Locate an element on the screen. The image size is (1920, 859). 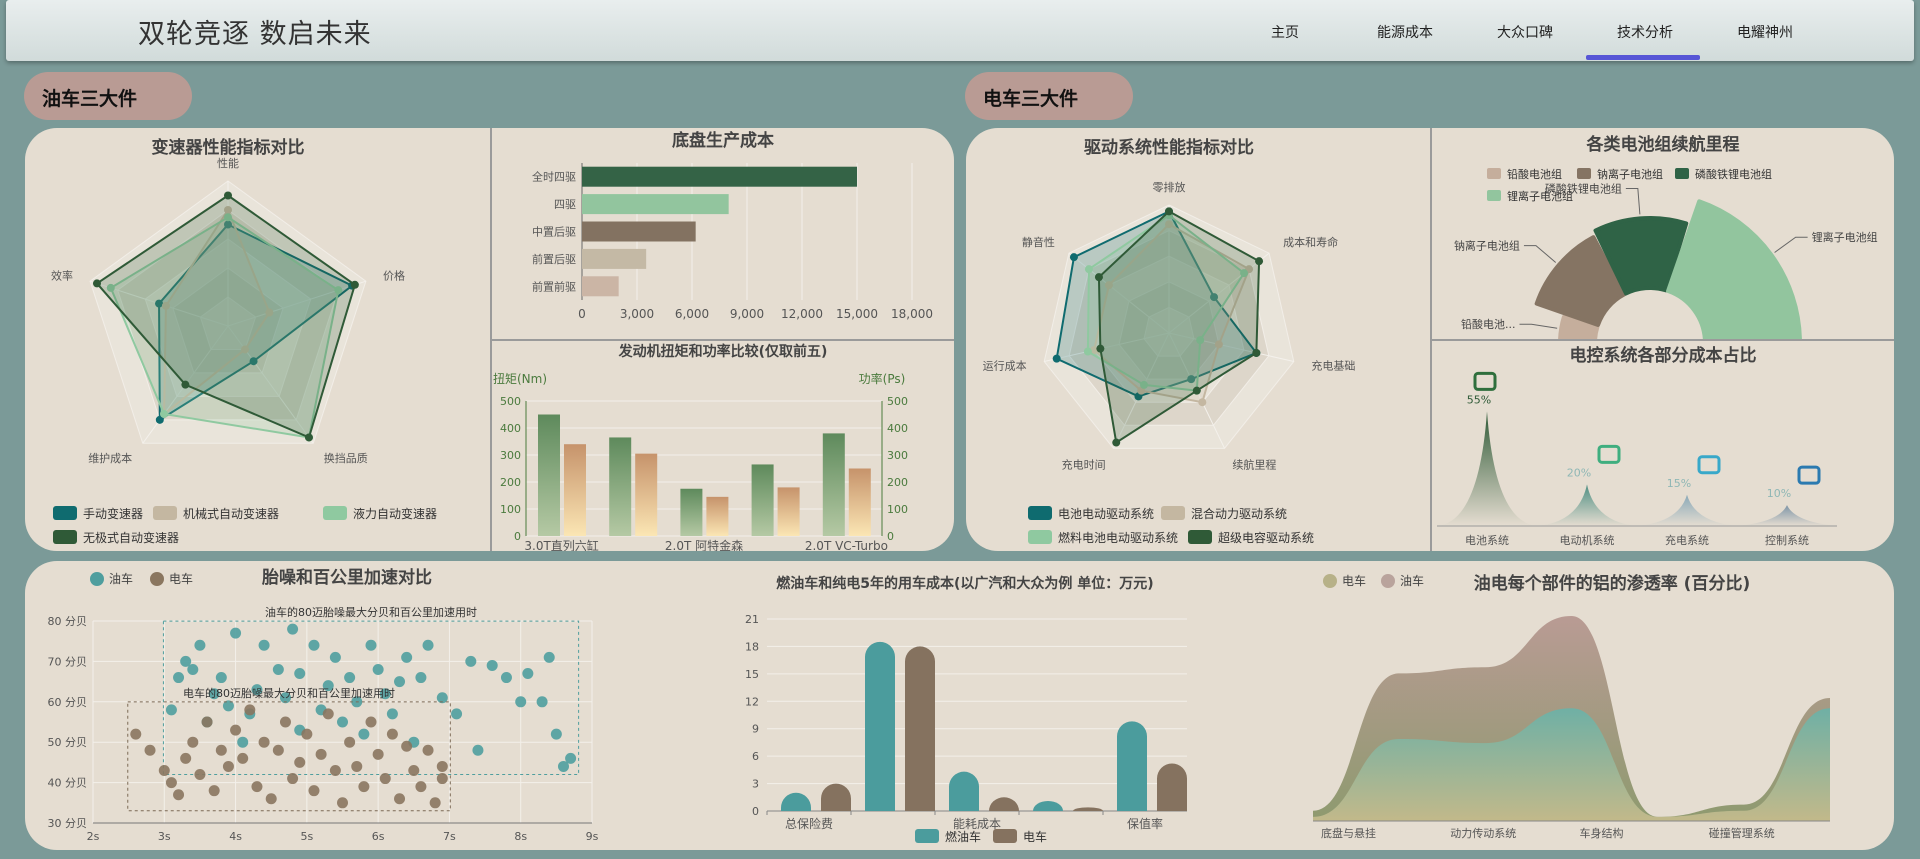
legend-label: 无极式自动变速器 is located at coordinates (131, 537).